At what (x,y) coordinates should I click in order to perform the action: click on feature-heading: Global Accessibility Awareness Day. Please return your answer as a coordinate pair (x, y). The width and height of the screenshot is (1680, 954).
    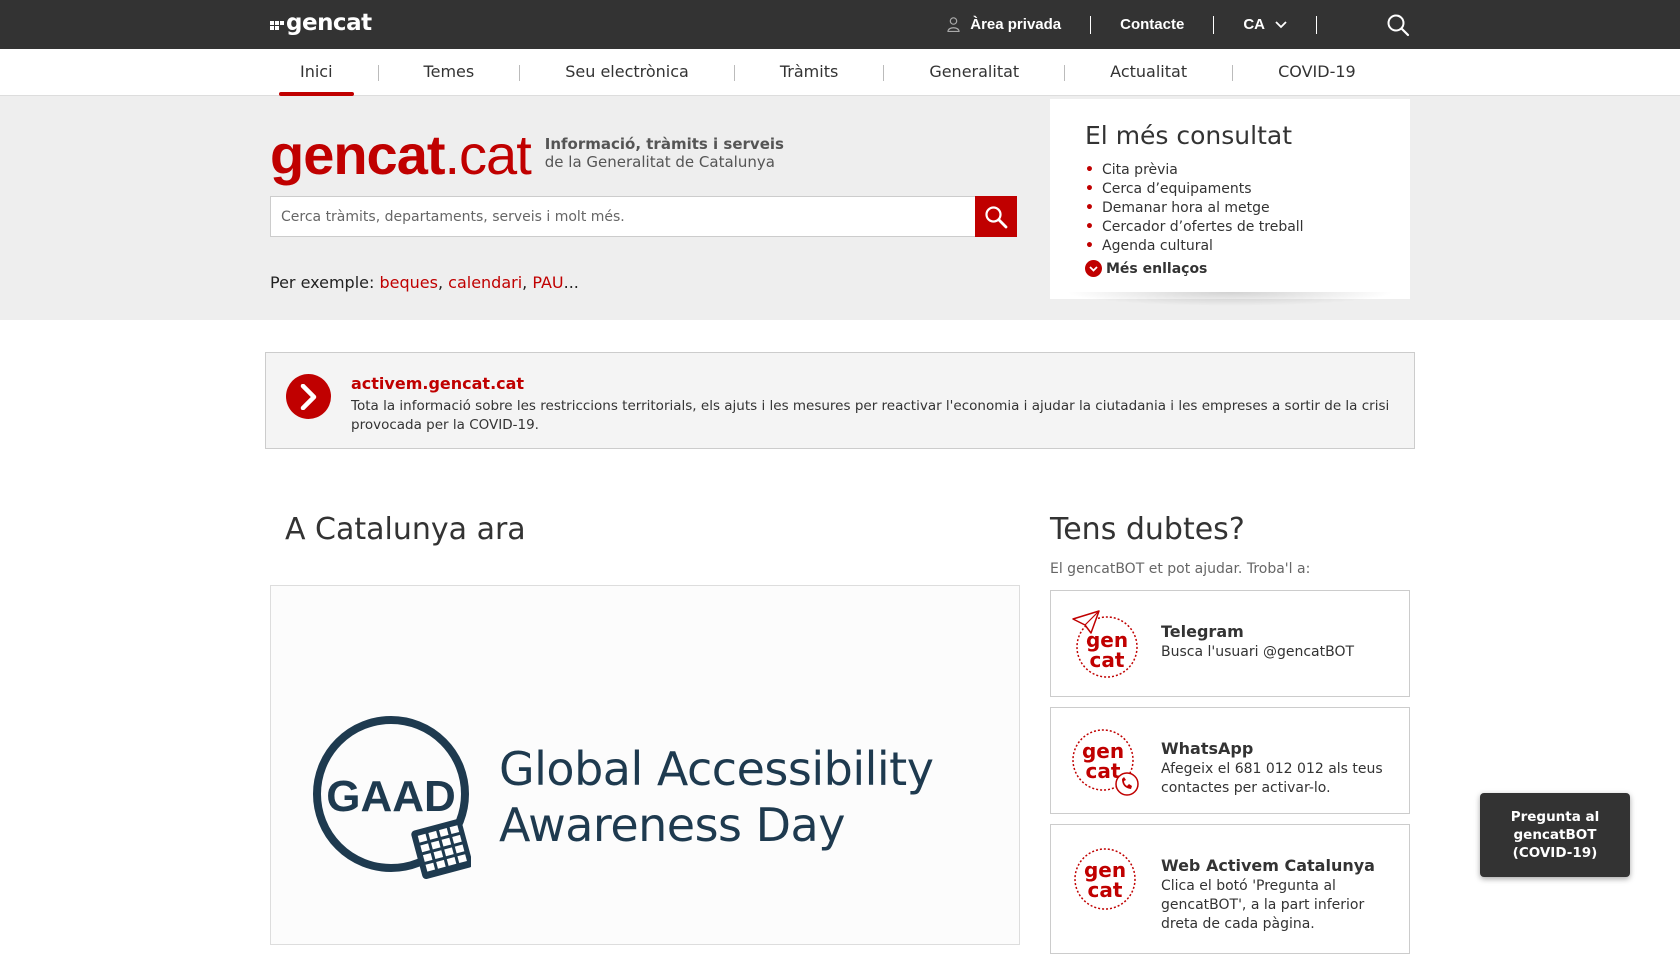
    Looking at the image, I should click on (716, 797).